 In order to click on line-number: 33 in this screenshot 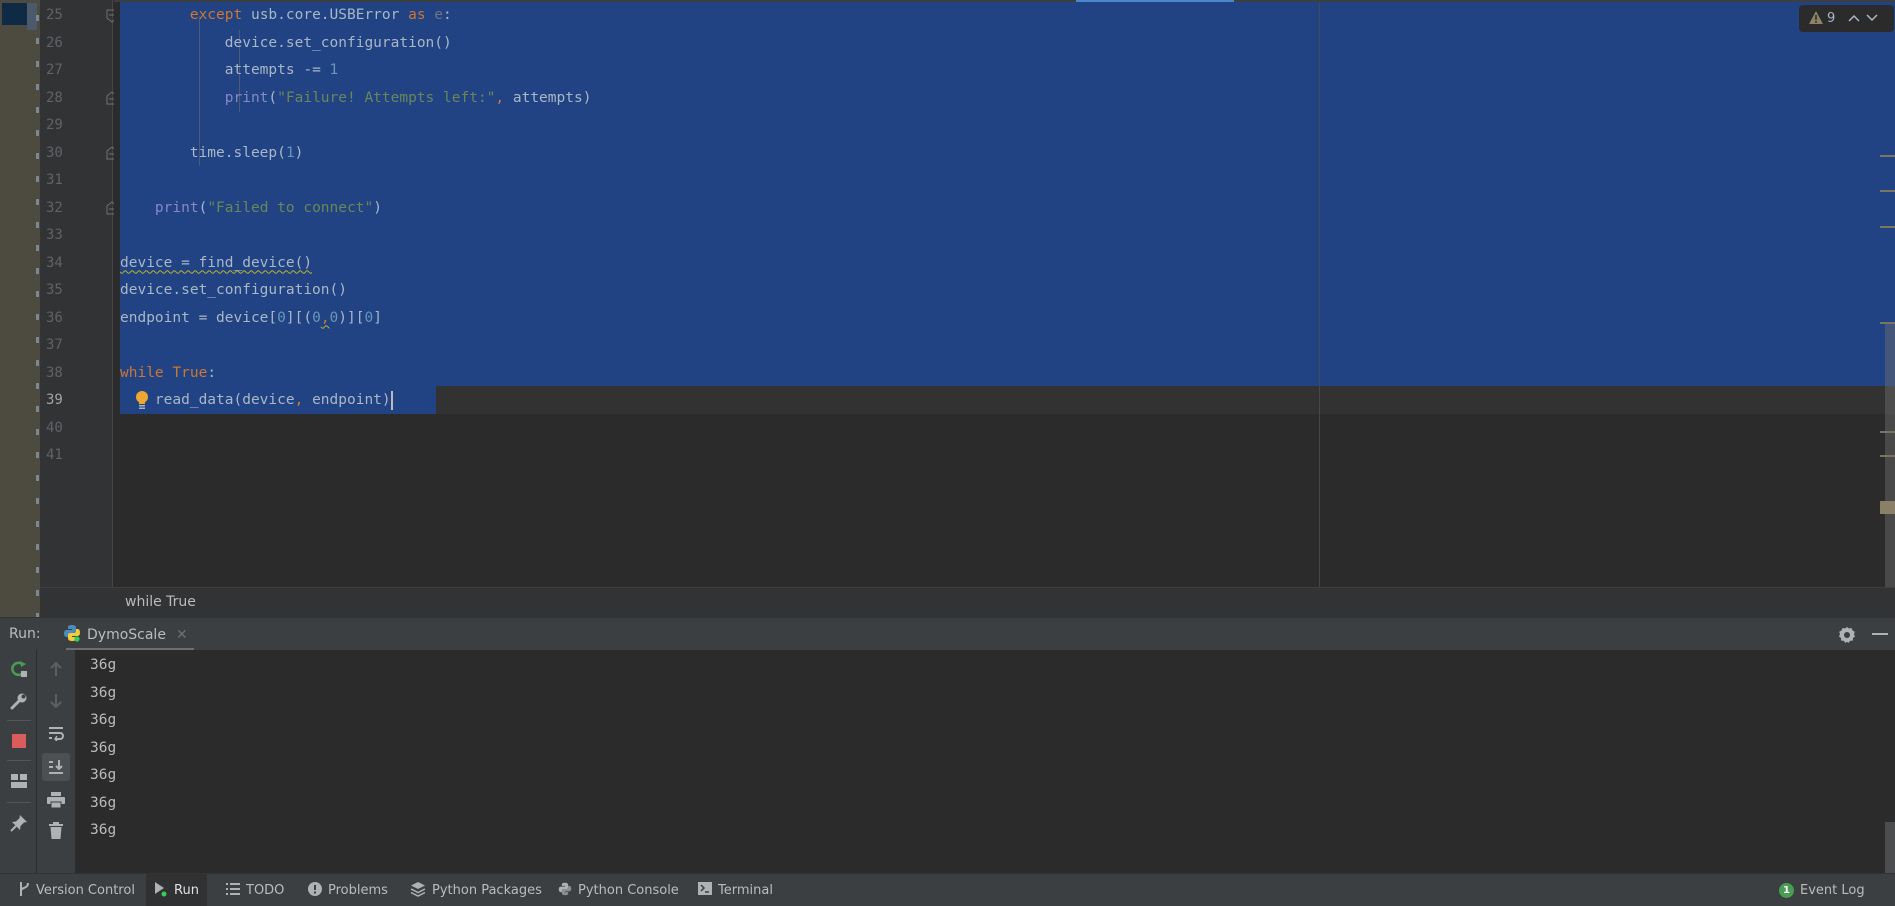, I will do `click(54, 235)`.